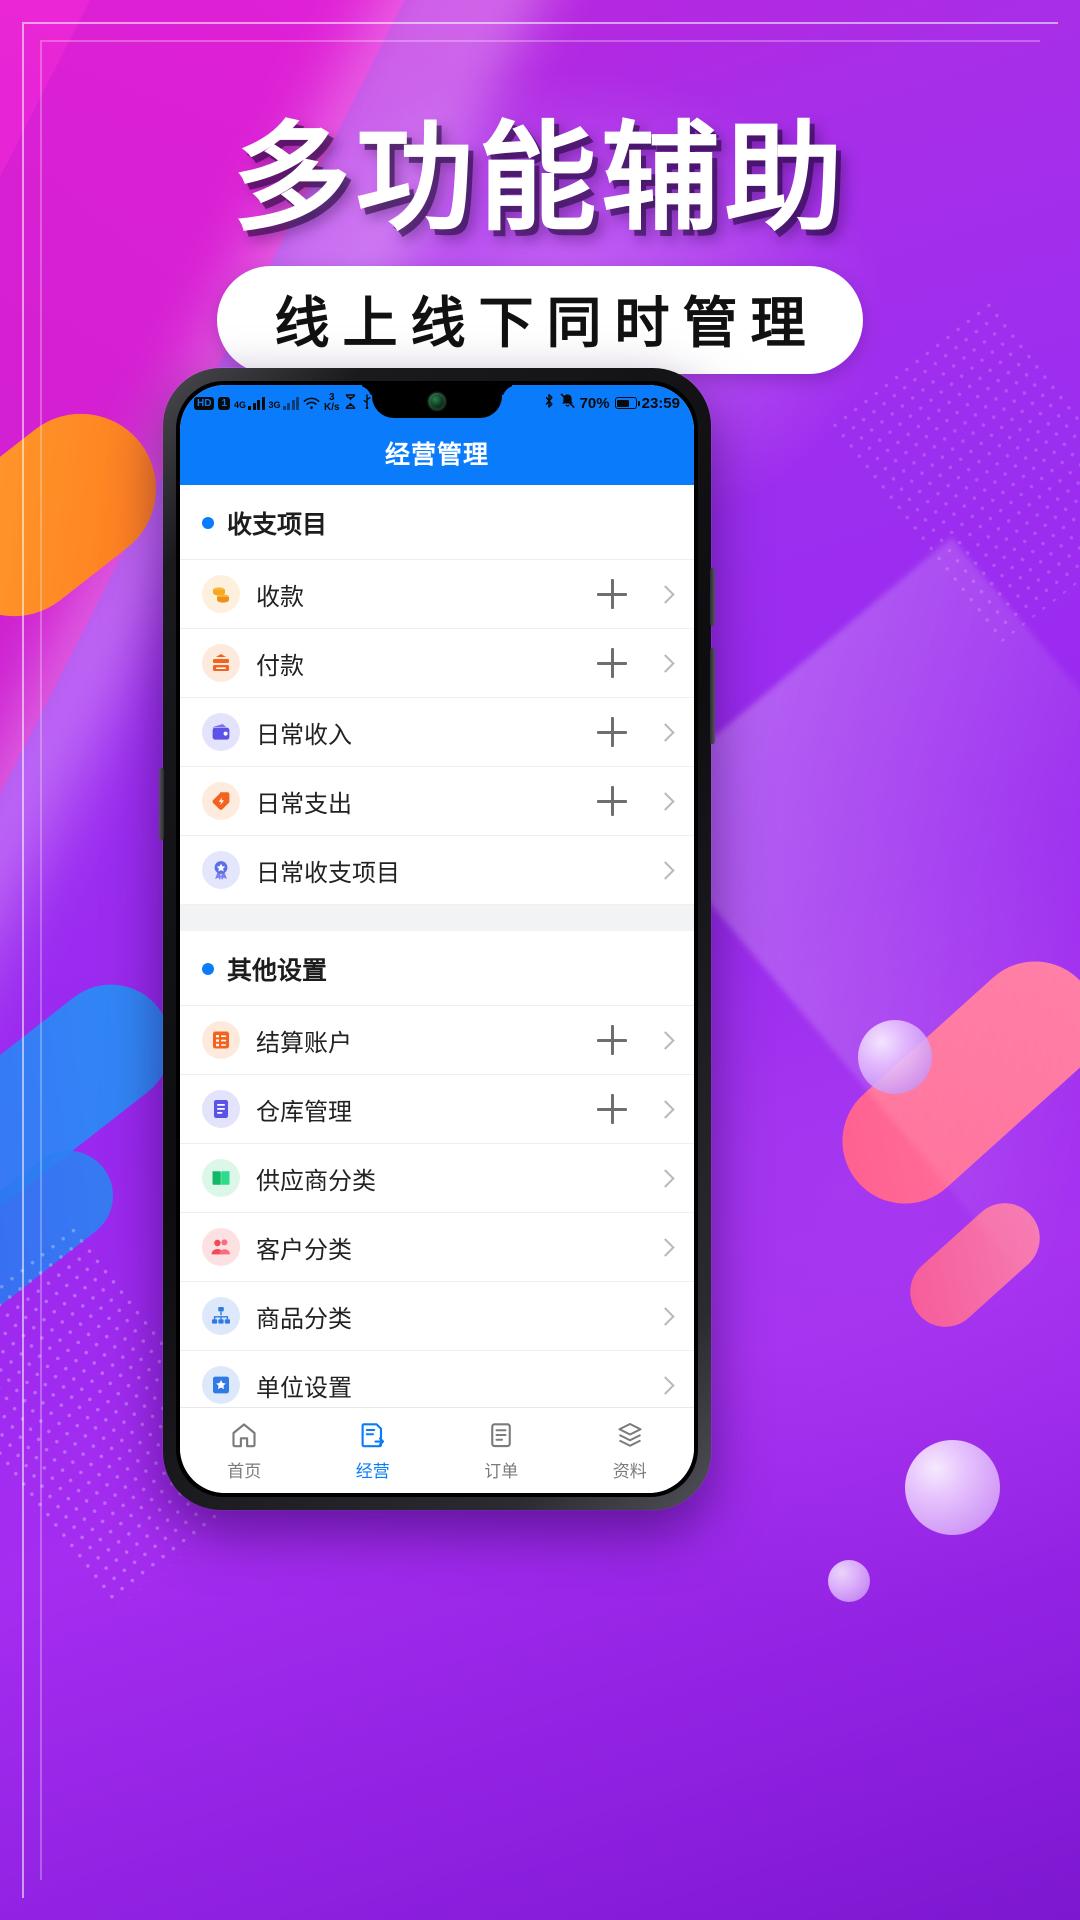 The height and width of the screenshot is (1920, 1080). I want to click on list-item-label: 日常收支项目, so click(328, 873).